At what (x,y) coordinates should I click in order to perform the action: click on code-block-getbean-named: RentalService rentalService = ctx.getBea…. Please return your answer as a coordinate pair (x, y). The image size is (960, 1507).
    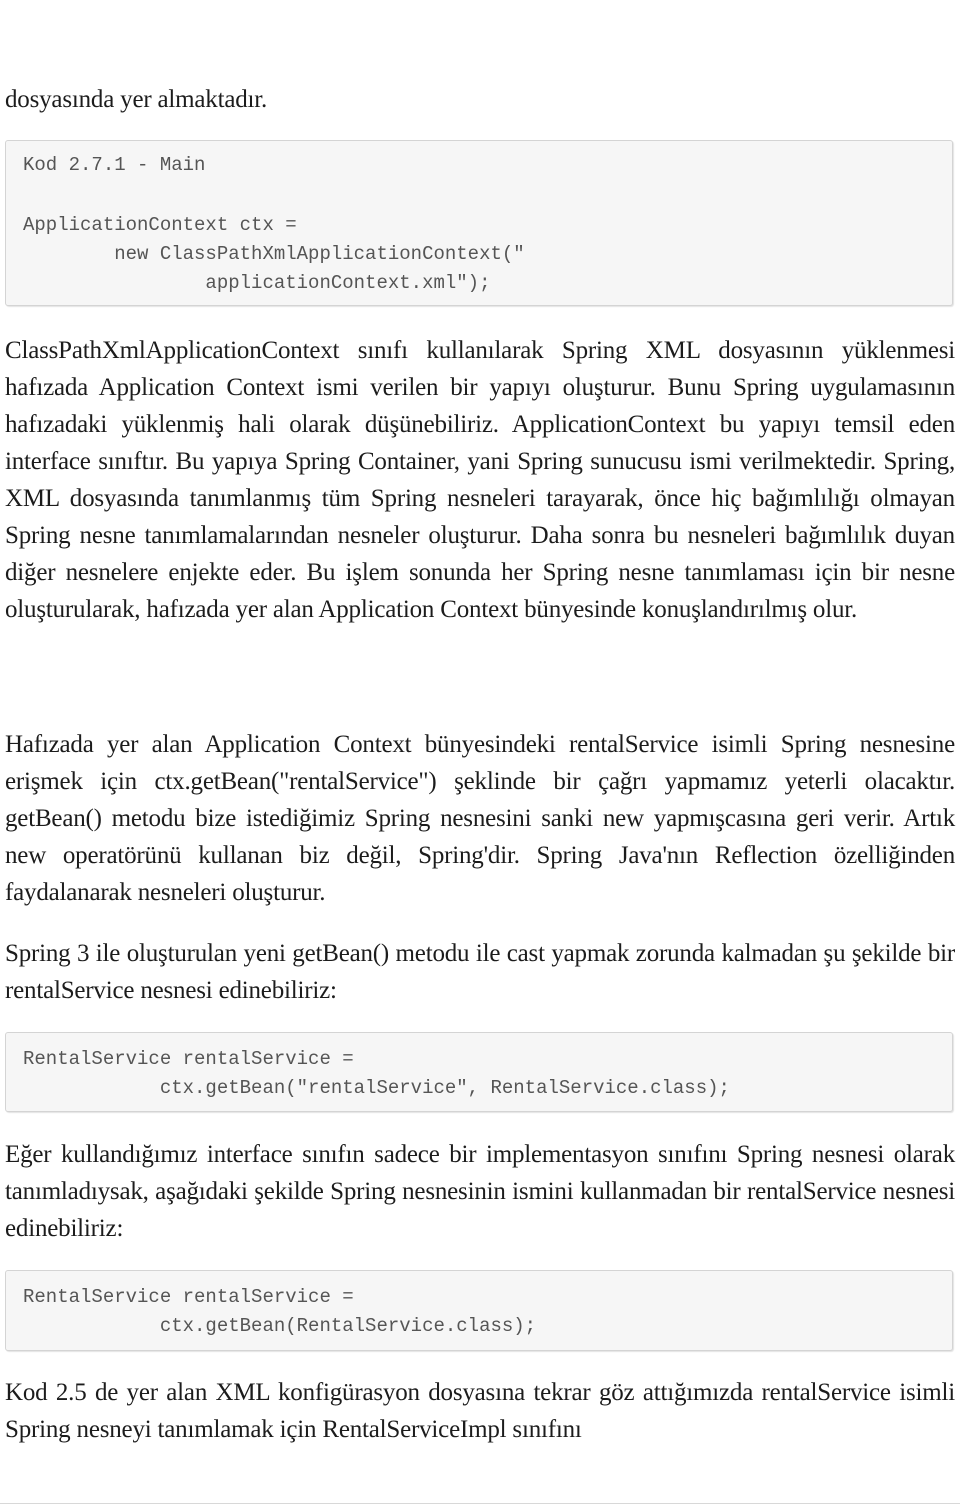
    Looking at the image, I should click on (479, 1072).